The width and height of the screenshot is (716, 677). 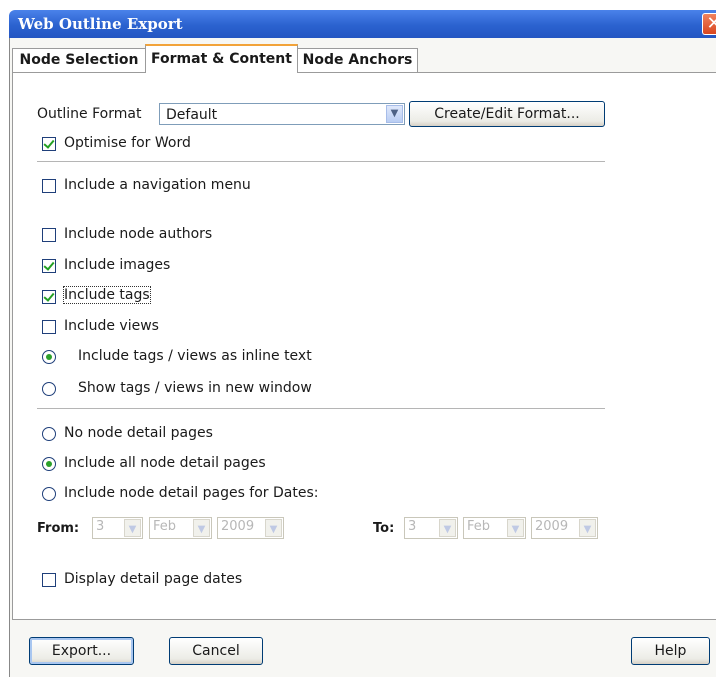 What do you see at coordinates (79, 60) in the screenshot?
I see `tab-node-selection: Node Selection` at bounding box center [79, 60].